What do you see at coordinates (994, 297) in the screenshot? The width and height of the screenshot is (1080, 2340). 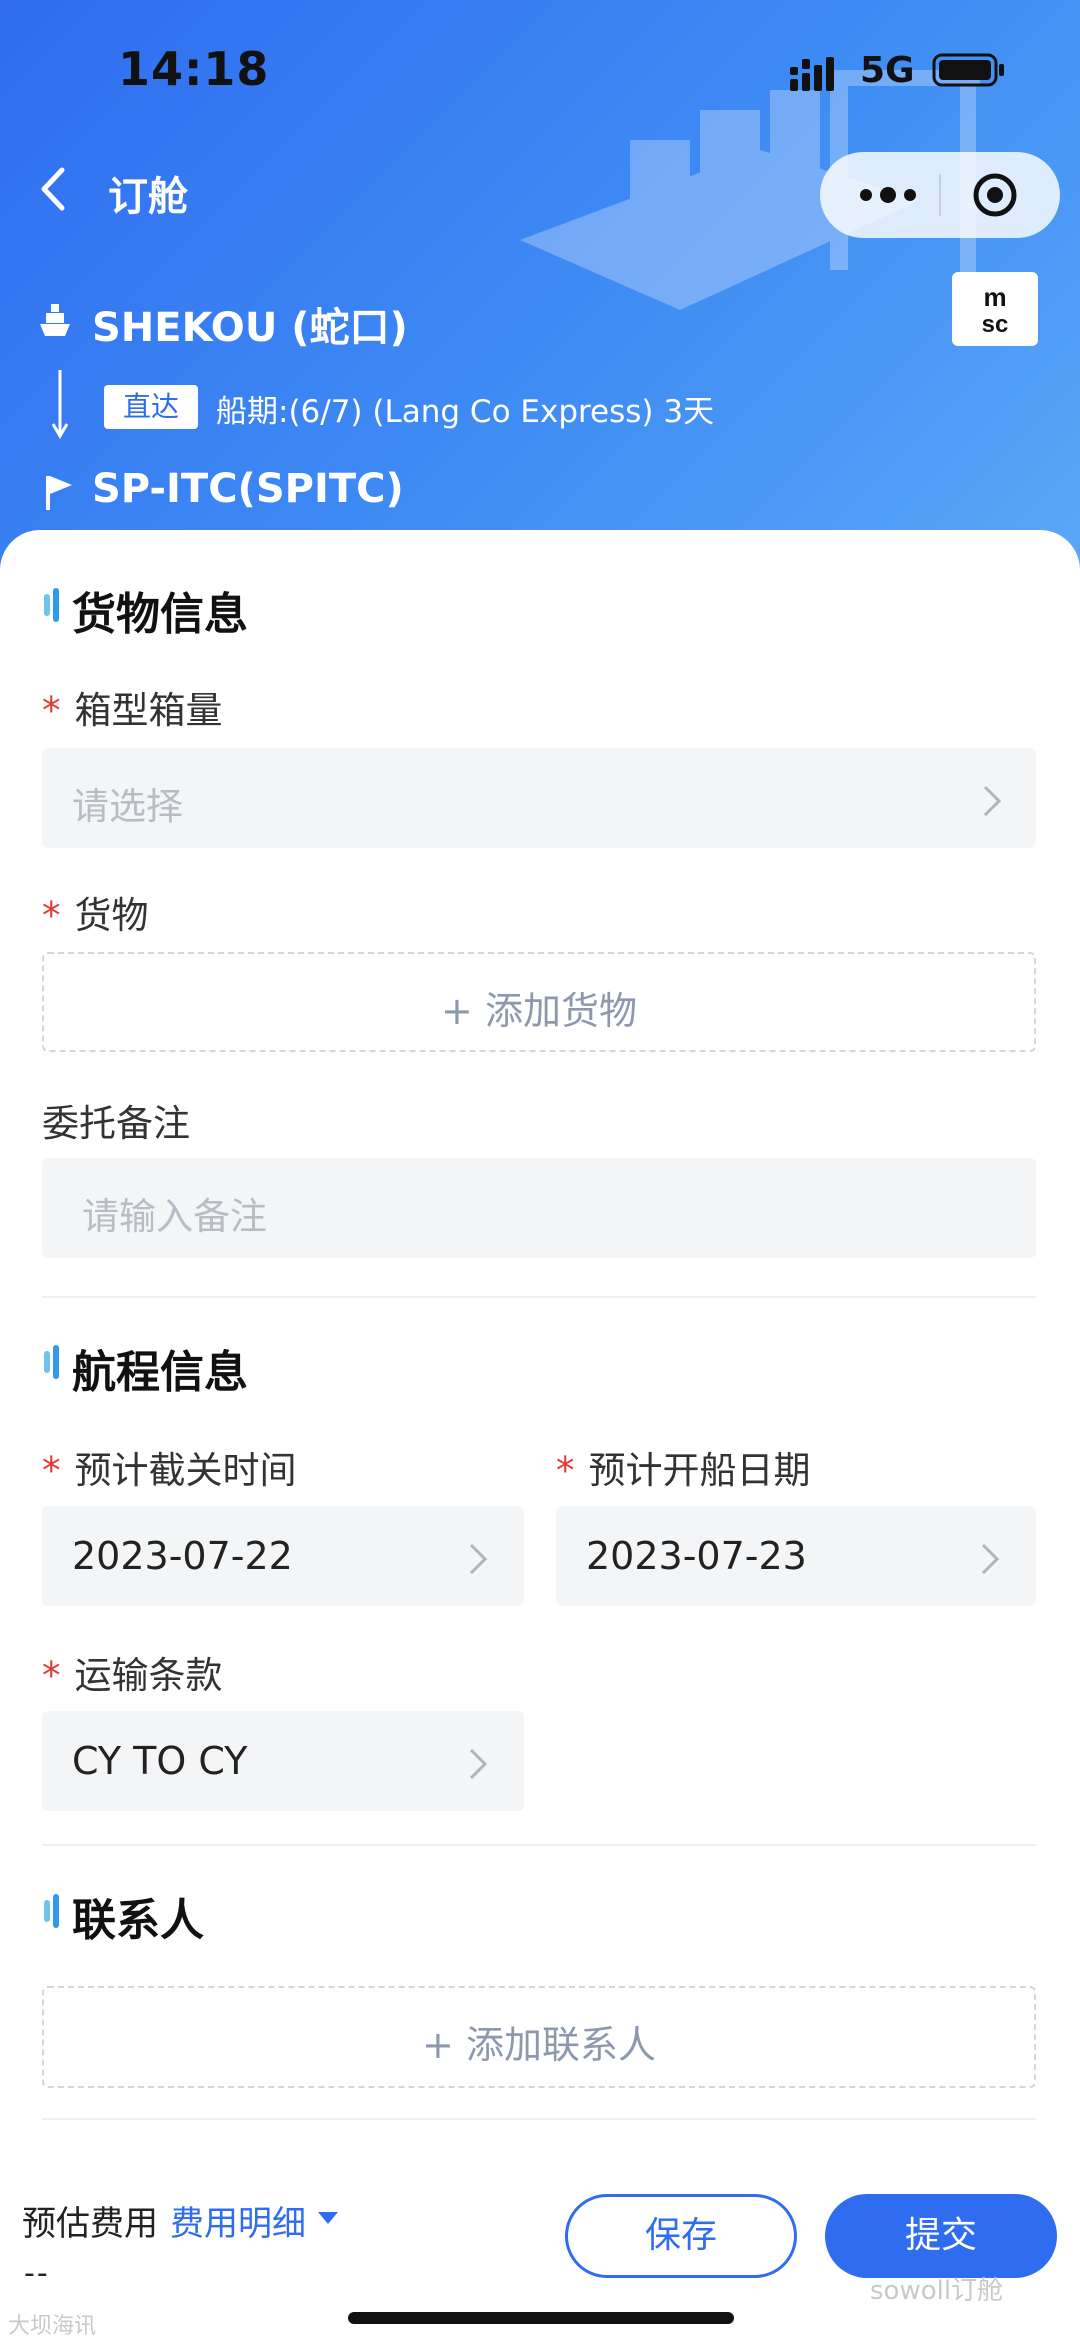 I see `svg-text: m` at bounding box center [994, 297].